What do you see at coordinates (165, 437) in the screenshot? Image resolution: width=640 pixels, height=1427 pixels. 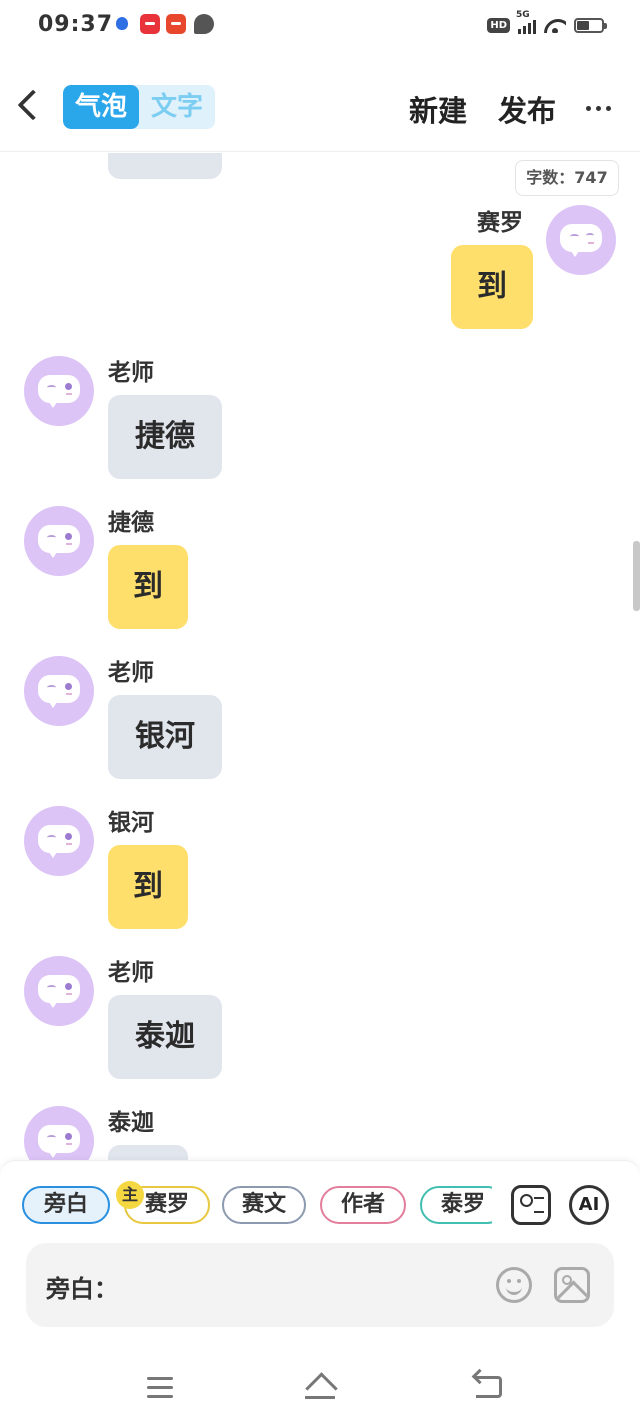 I see `message-bubble: 捷德` at bounding box center [165, 437].